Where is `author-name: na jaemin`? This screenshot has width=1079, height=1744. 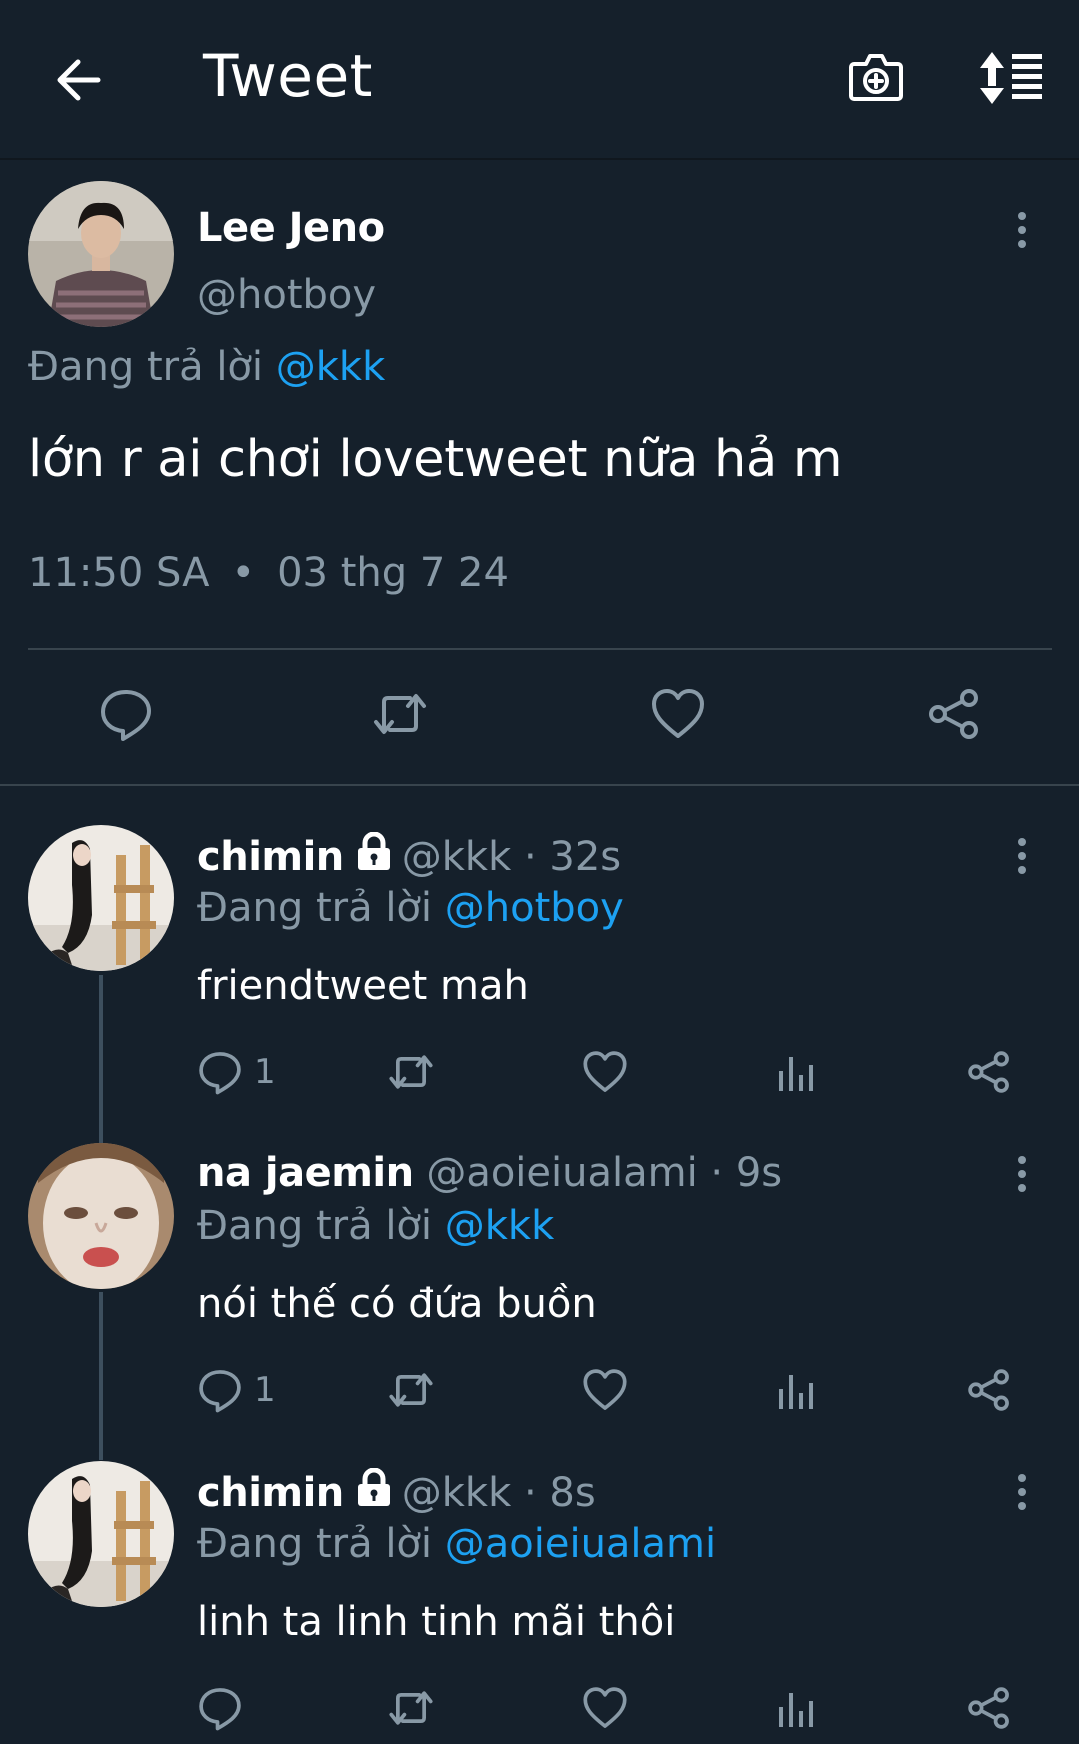
author-name: na jaemin is located at coordinates (305, 1173).